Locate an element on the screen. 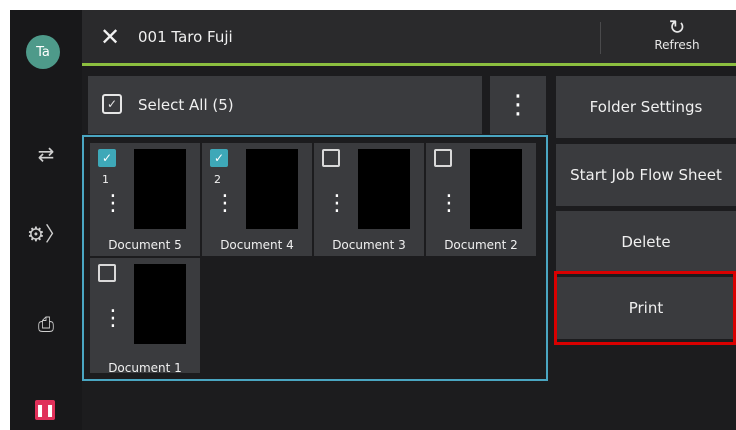  refresh-icon: ↻ is located at coordinates (677, 27).